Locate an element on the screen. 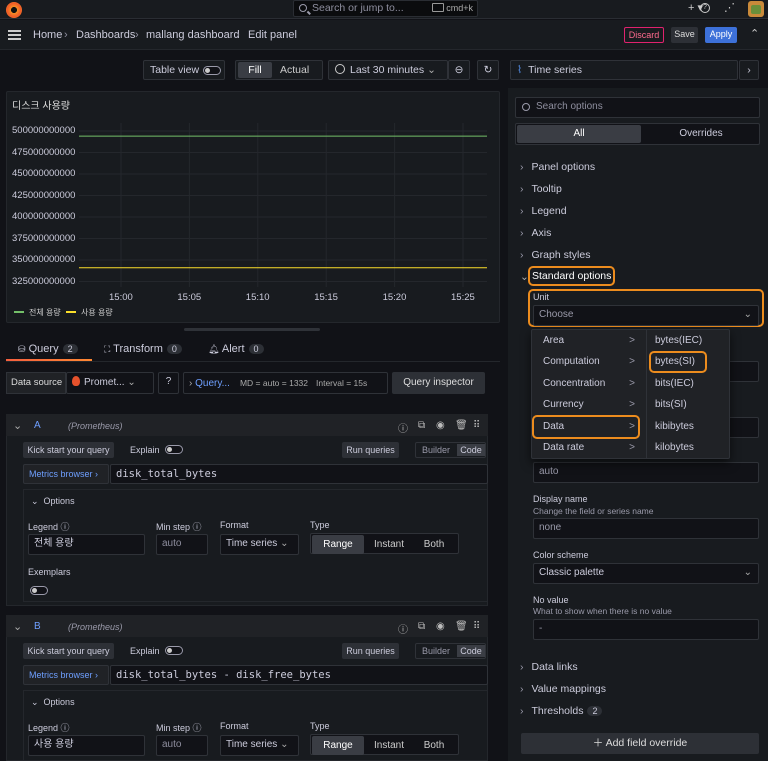  prometheus-icon is located at coordinates (76, 381).